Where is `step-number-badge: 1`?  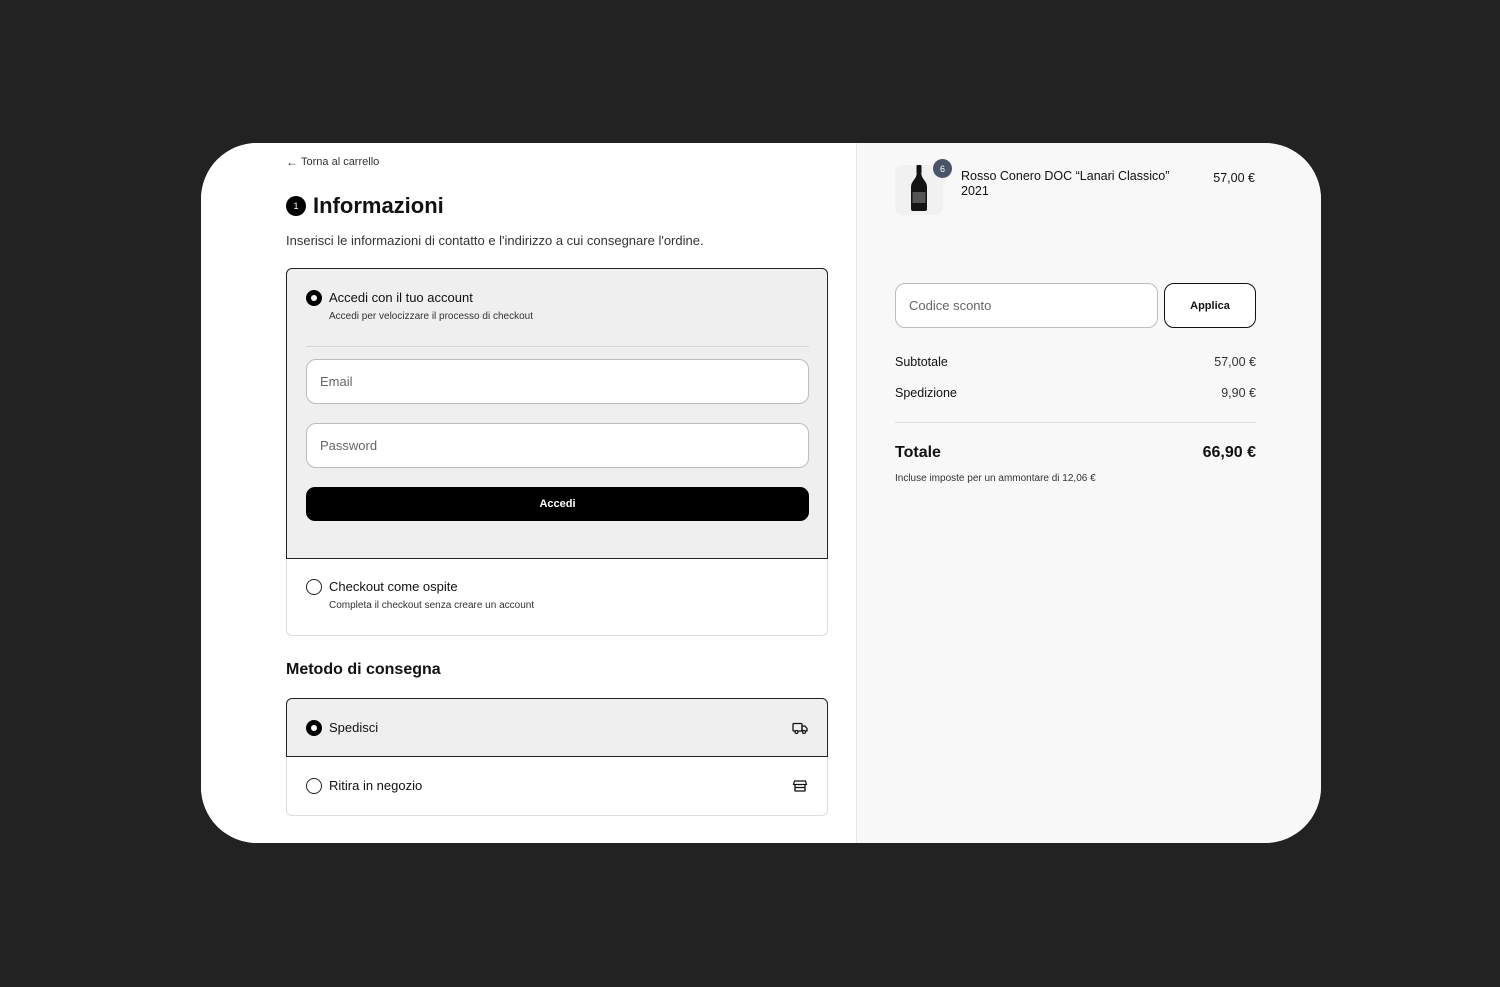 step-number-badge: 1 is located at coordinates (296, 206).